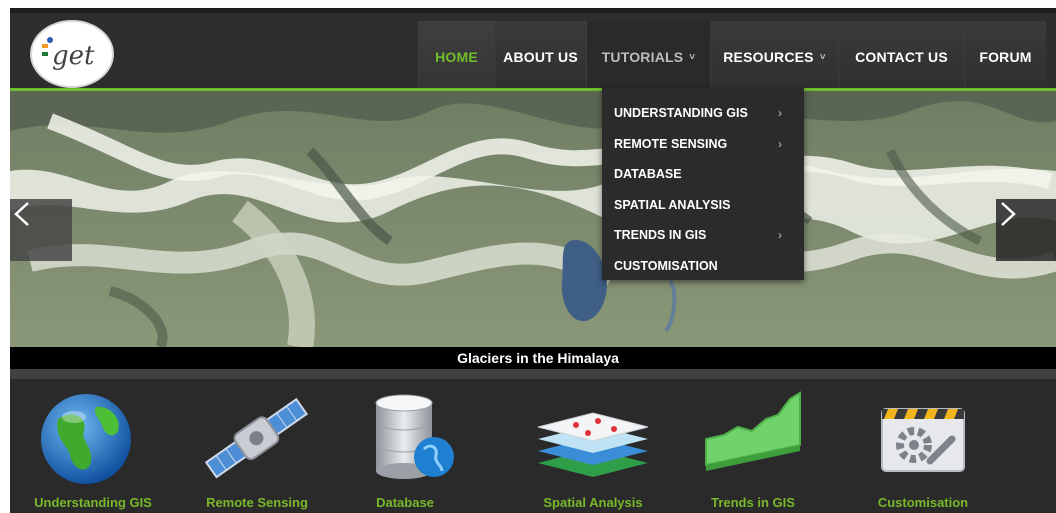  I want to click on dropdown-item-trends-in-gis: TRENDS IN GIS ›, so click(703, 235).